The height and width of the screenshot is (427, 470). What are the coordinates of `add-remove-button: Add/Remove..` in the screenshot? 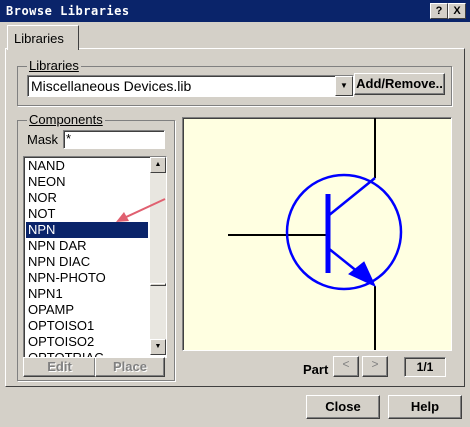 It's located at (399, 84).